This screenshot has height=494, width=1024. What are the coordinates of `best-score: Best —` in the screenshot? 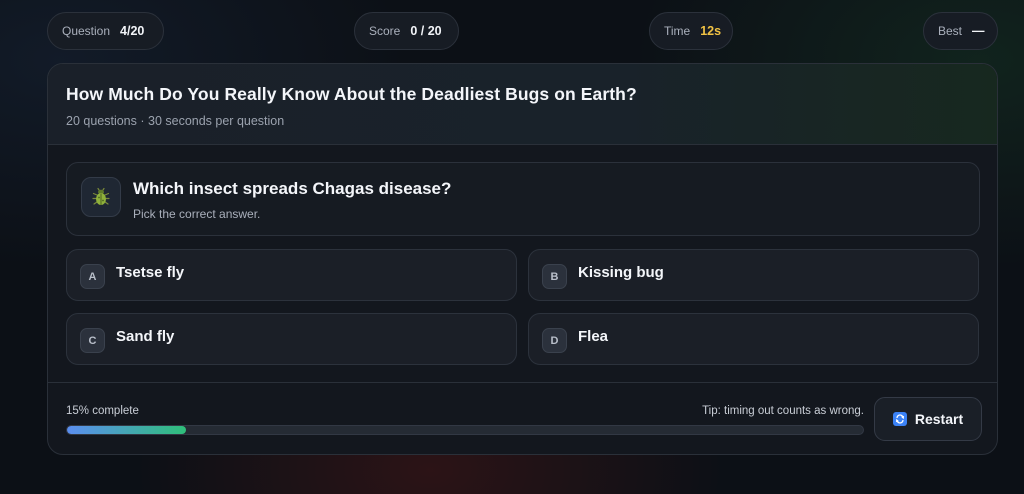 It's located at (960, 31).